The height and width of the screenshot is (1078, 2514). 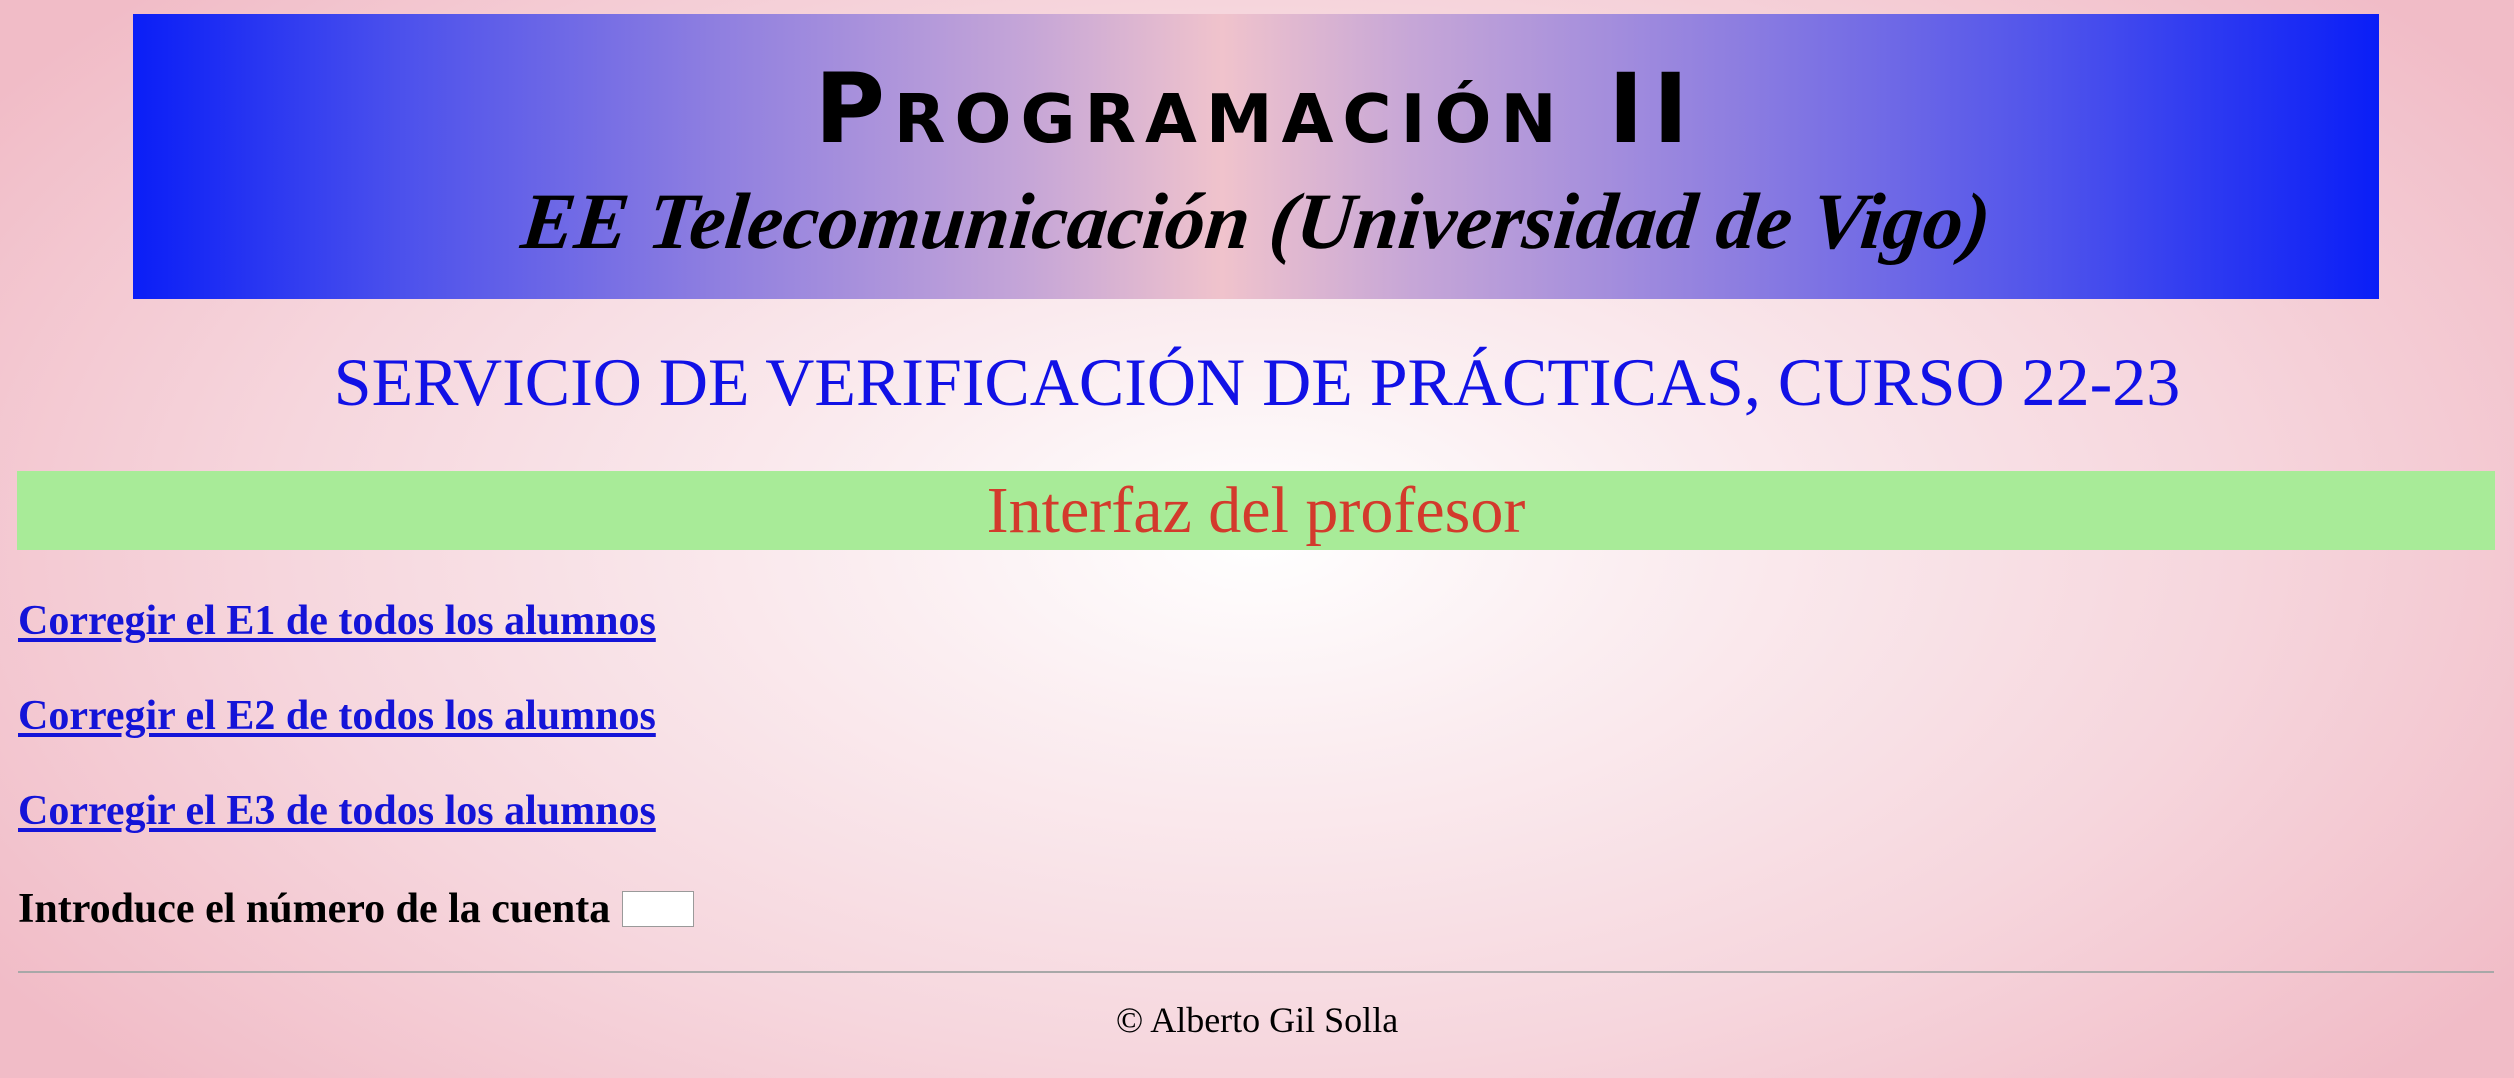 What do you see at coordinates (337, 637) in the screenshot?
I see `correct-e1-link: Corregir el E1 de todos los alumnos` at bounding box center [337, 637].